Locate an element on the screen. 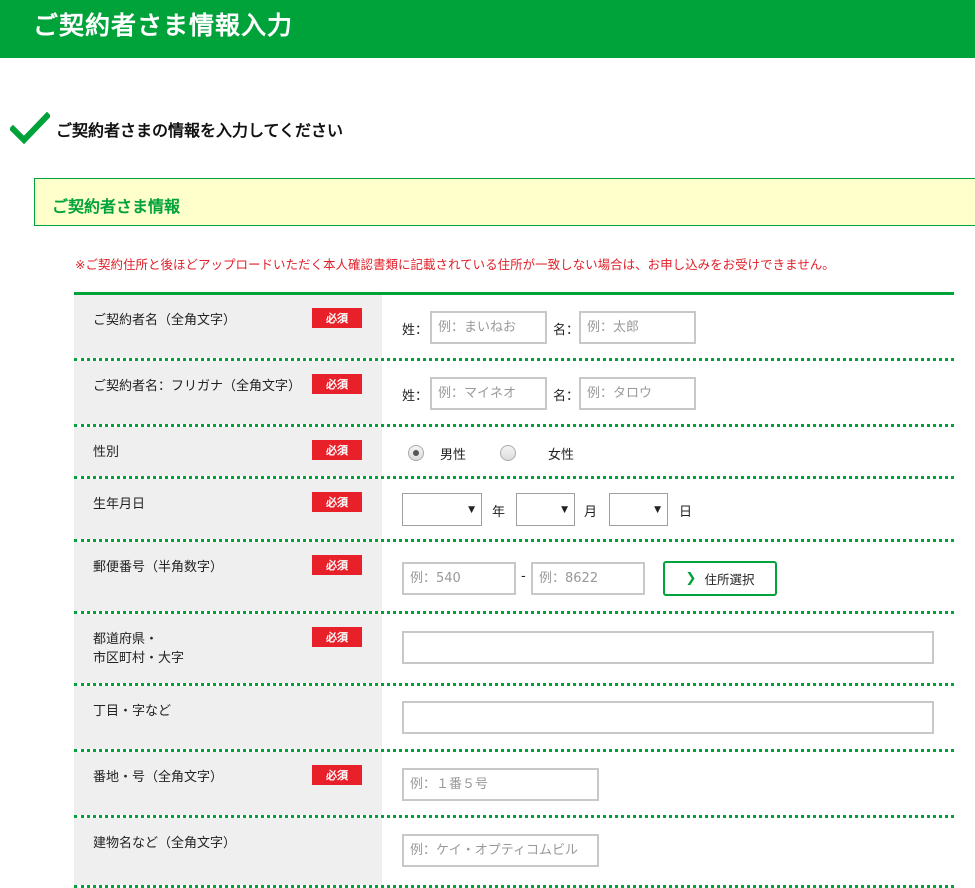 This screenshot has height=888, width=975. lead-message: ご契約者さまの情報を入力してください is located at coordinates (176, 129).